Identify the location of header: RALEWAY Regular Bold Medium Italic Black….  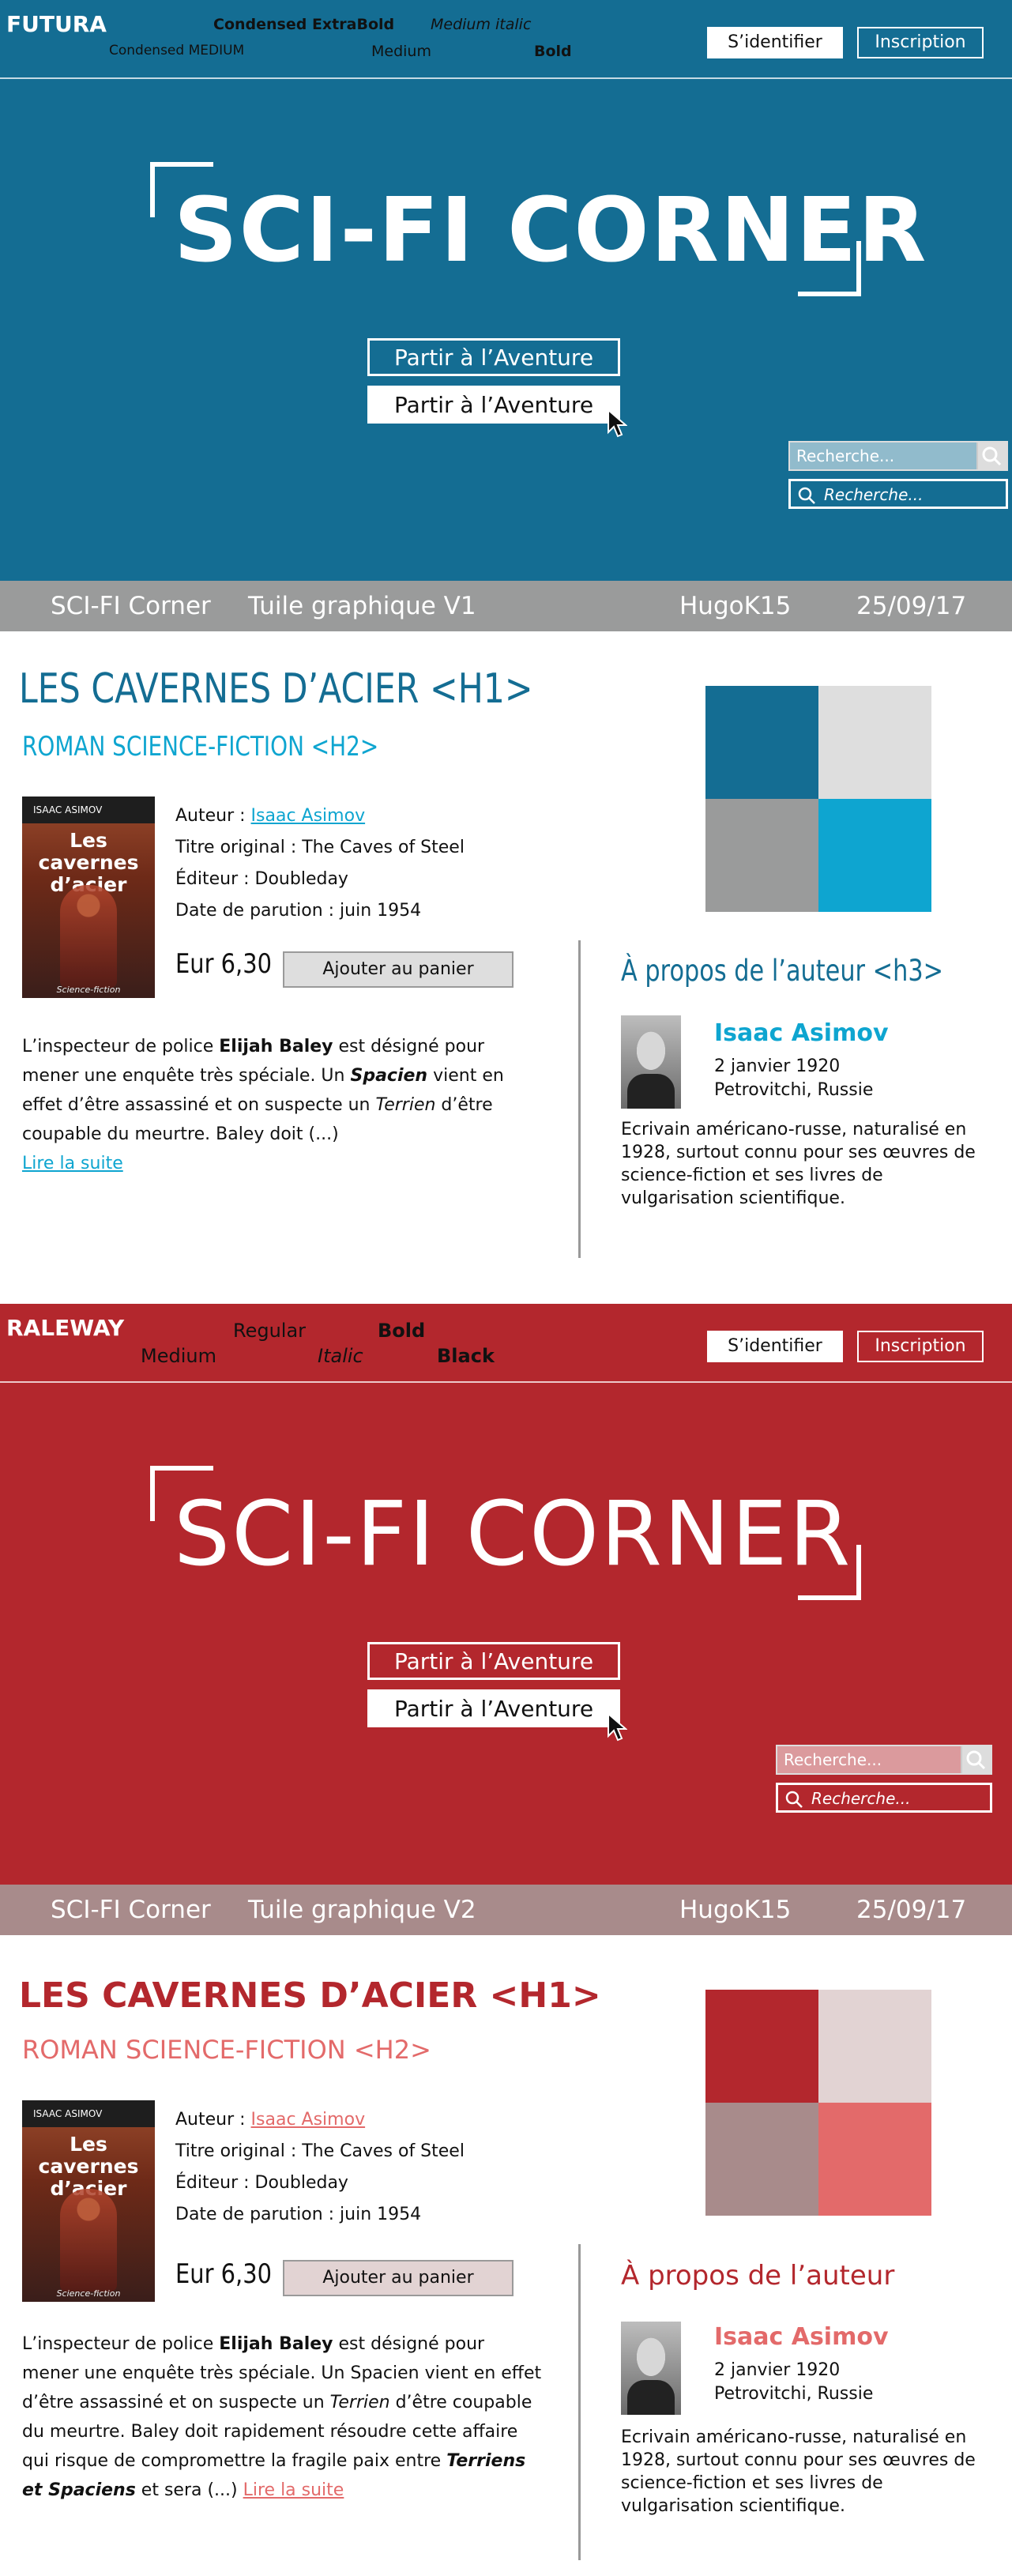
(506, 1343).